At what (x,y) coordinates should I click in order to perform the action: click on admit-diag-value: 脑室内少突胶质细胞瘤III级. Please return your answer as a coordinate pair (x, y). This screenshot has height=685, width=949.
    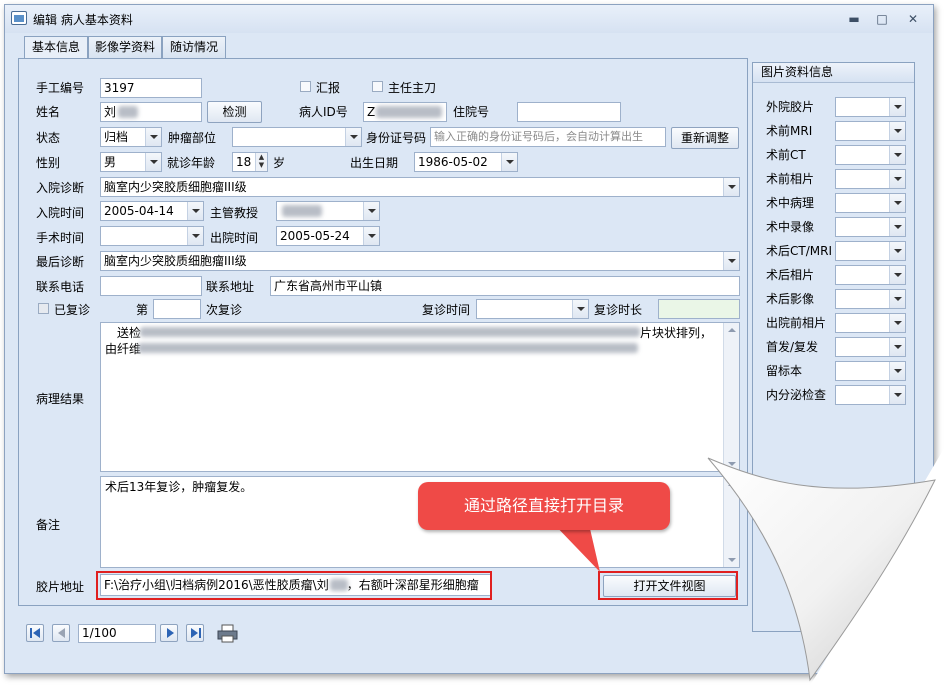
    Looking at the image, I should click on (175, 187).